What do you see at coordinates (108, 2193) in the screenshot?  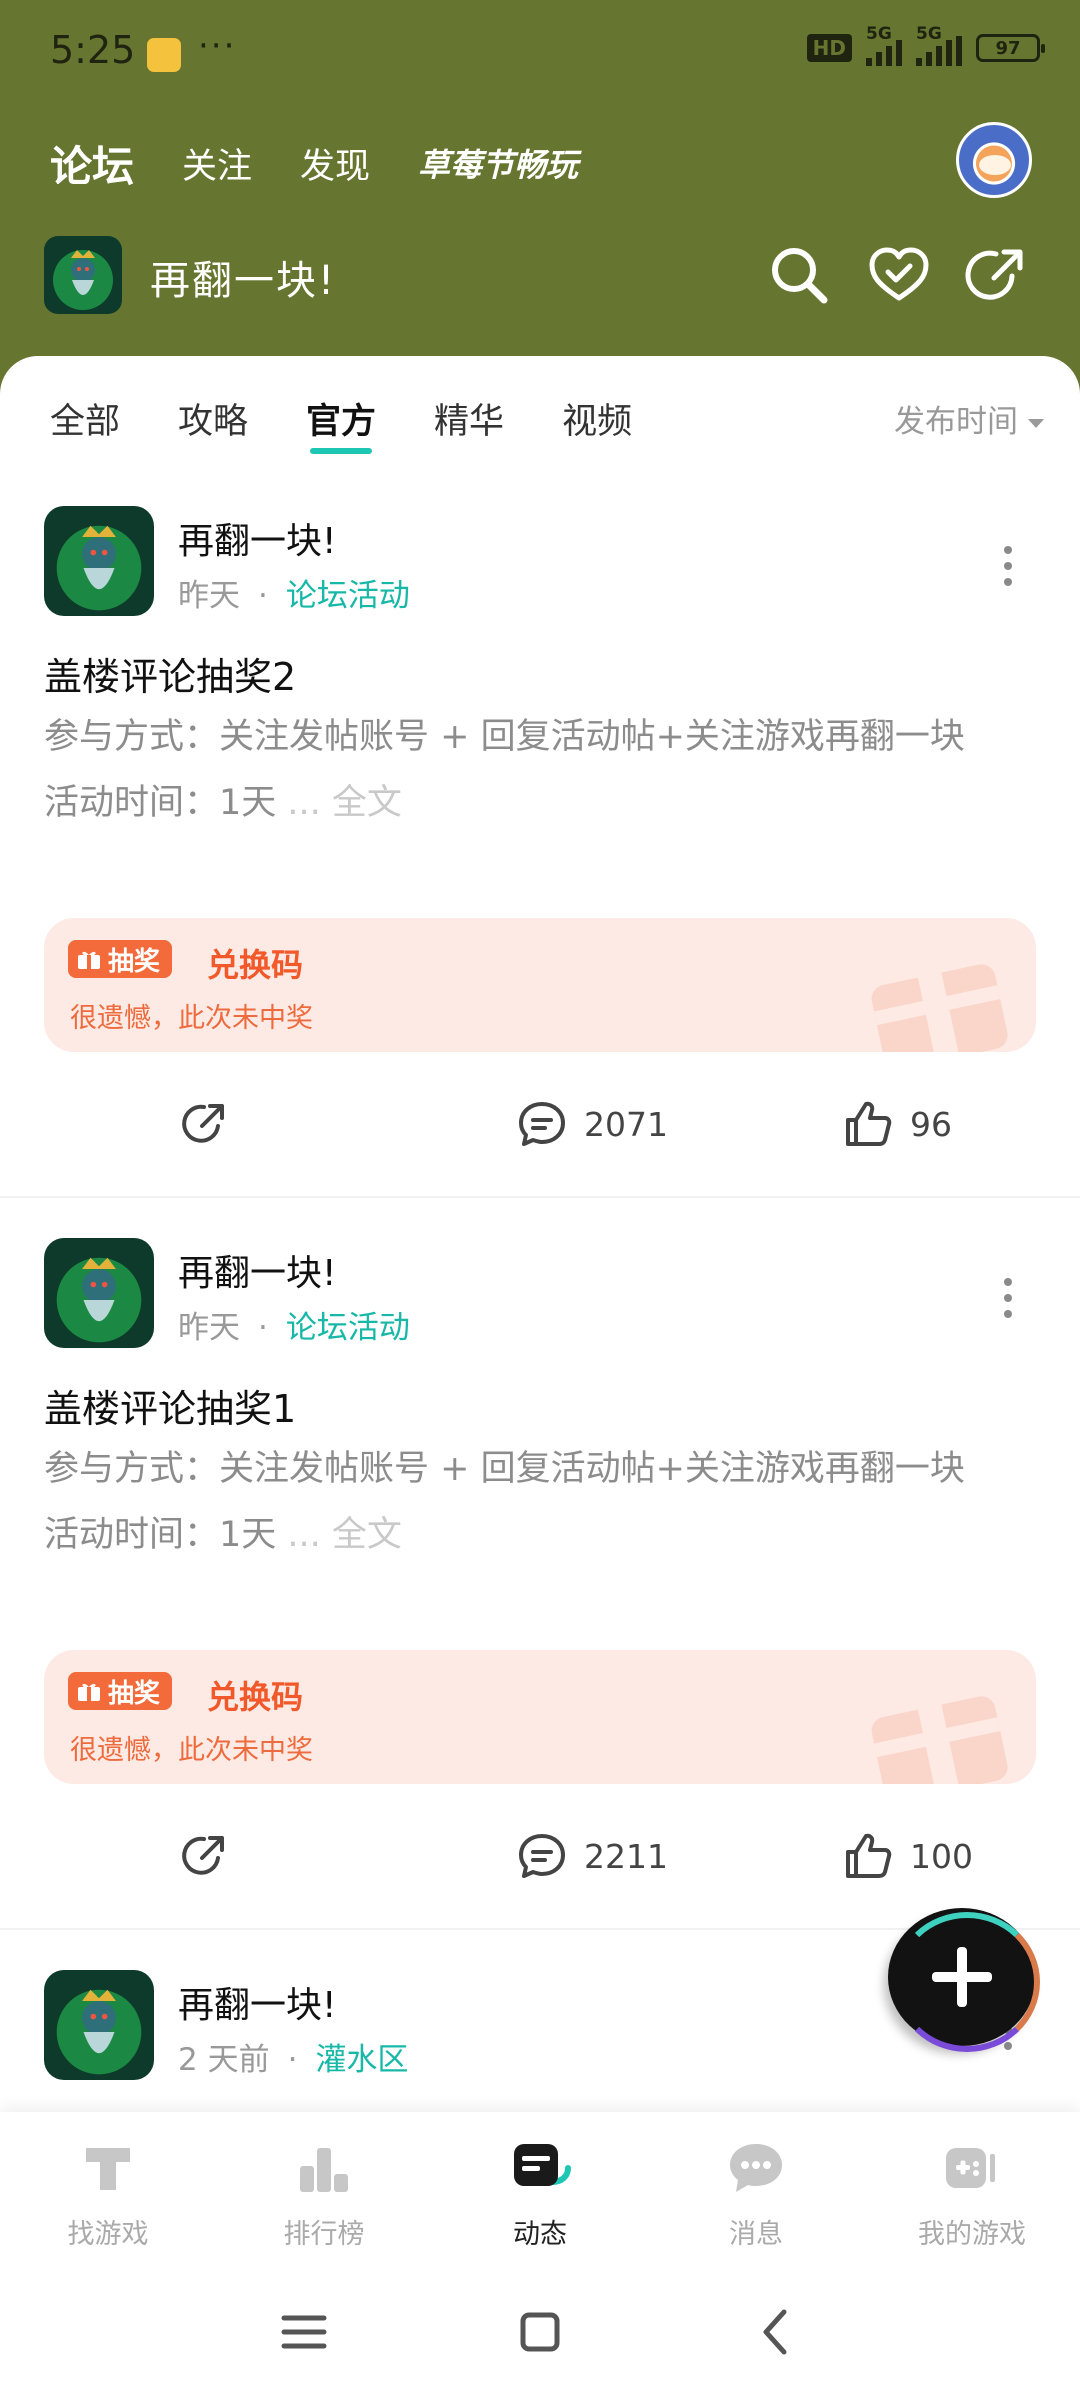 I see `nav-find-game: 找游戏` at bounding box center [108, 2193].